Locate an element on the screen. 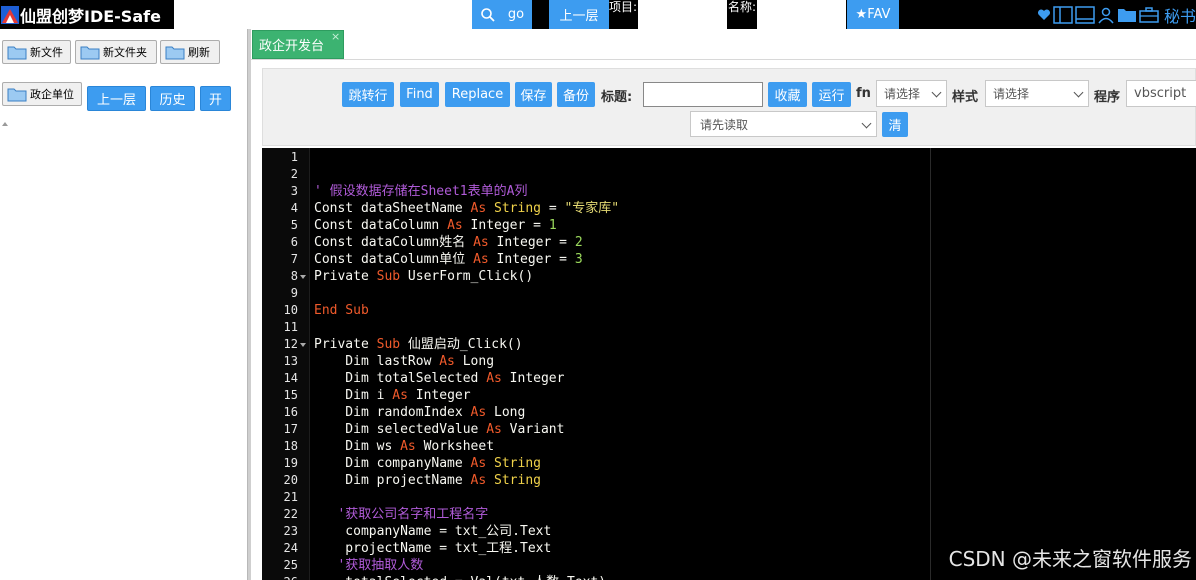 This screenshot has width=1196, height=580. layout-left-icon is located at coordinates (1063, 14).